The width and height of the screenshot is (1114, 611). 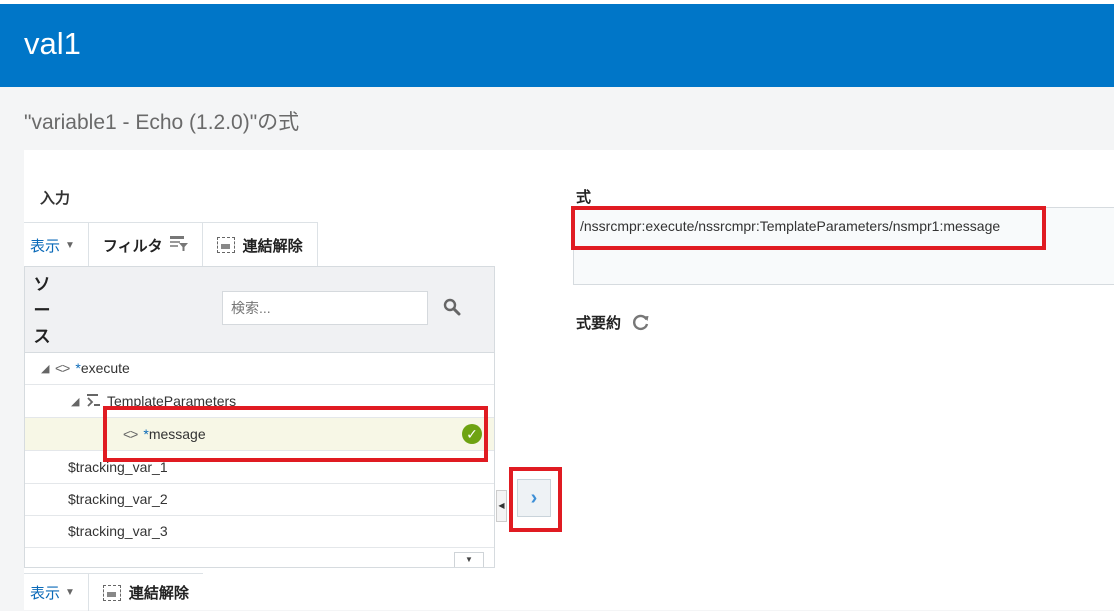 I want to click on tree-row-label: $tracking_var_2, so click(x=118, y=499).